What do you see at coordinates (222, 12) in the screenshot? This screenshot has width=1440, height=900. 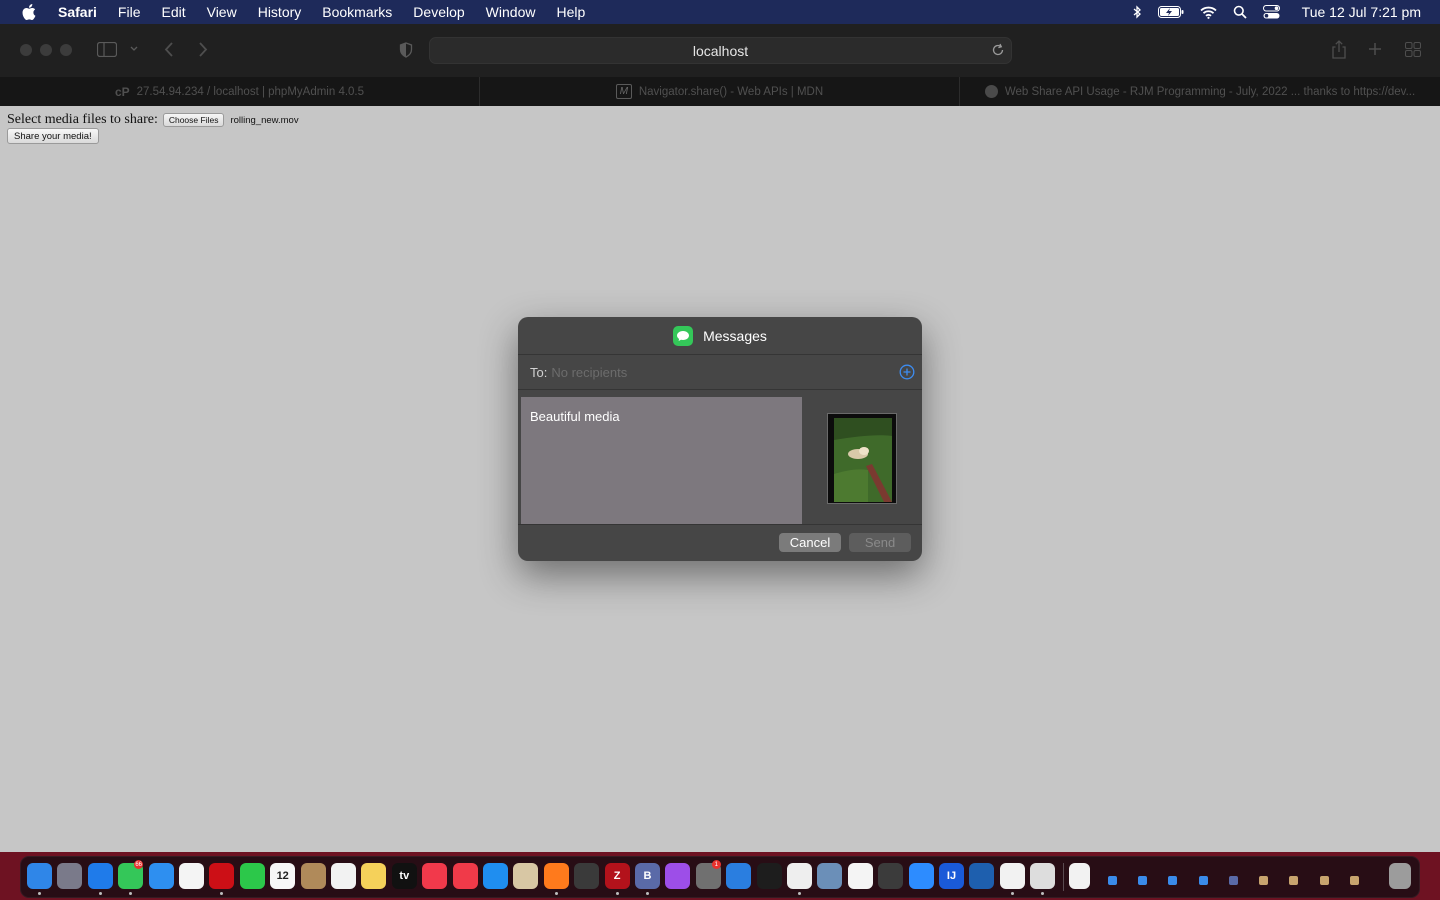 I see `menu-view: View` at bounding box center [222, 12].